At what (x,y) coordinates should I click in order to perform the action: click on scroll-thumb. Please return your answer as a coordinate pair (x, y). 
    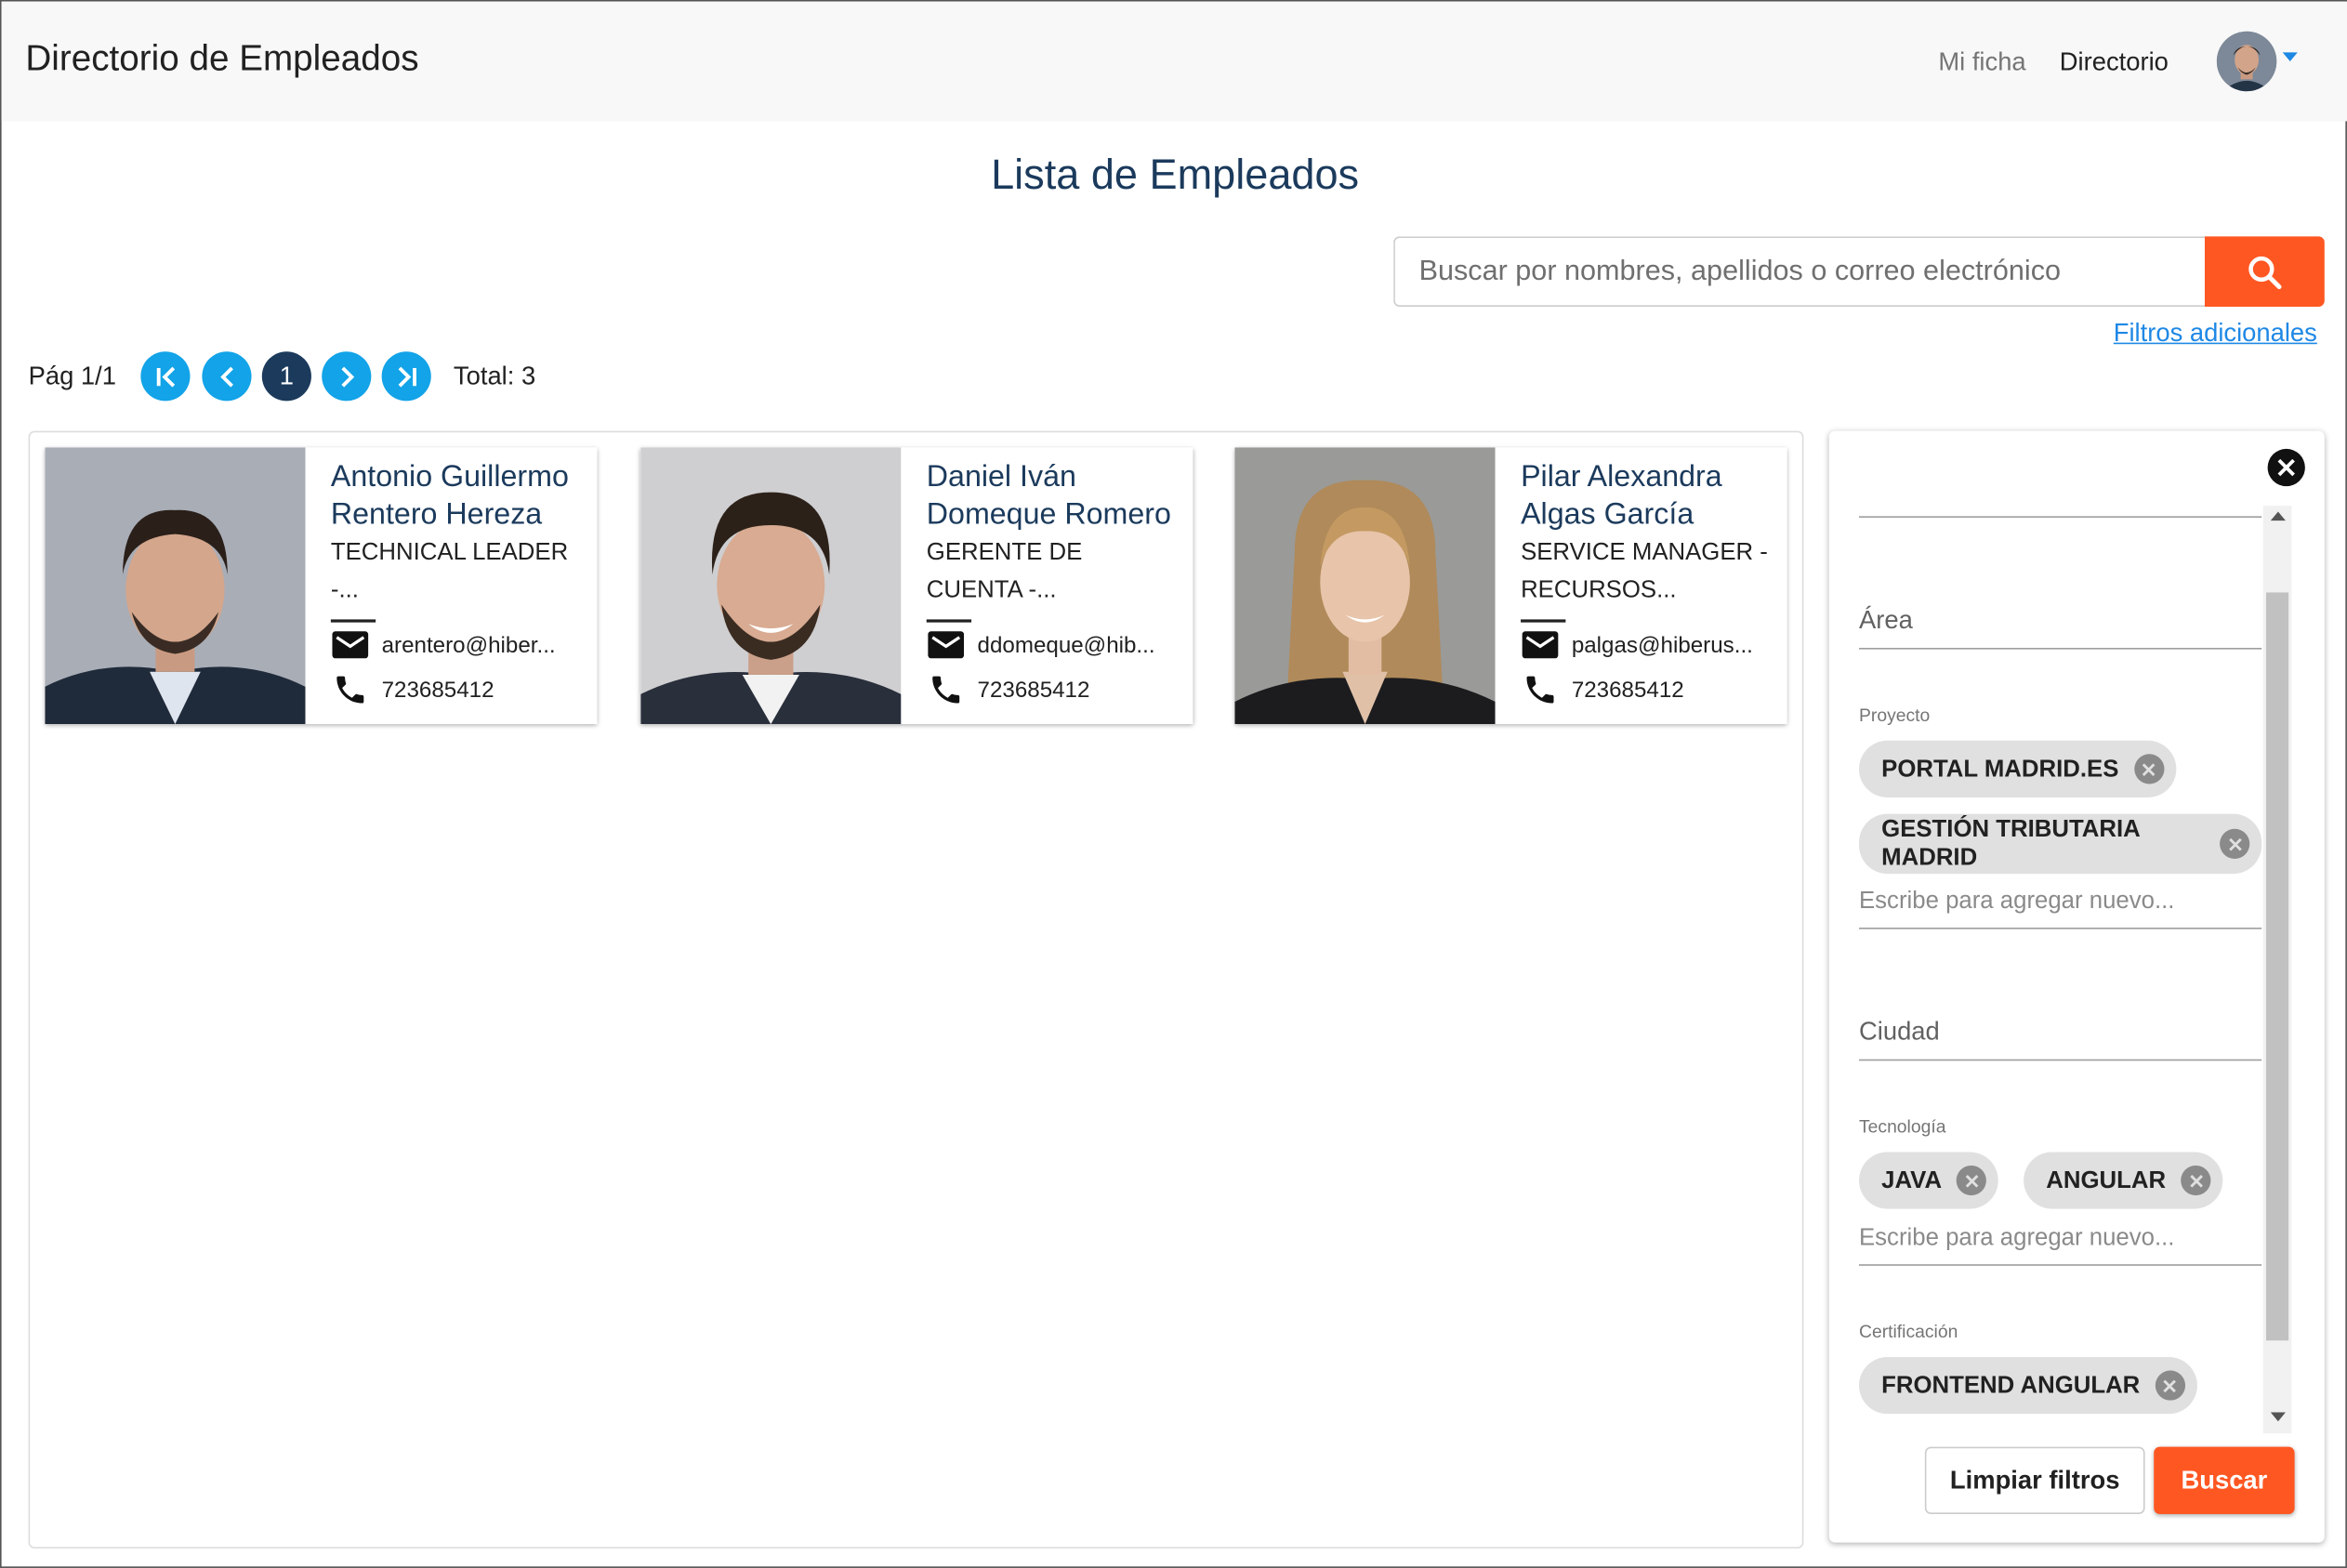
    Looking at the image, I should click on (2277, 967).